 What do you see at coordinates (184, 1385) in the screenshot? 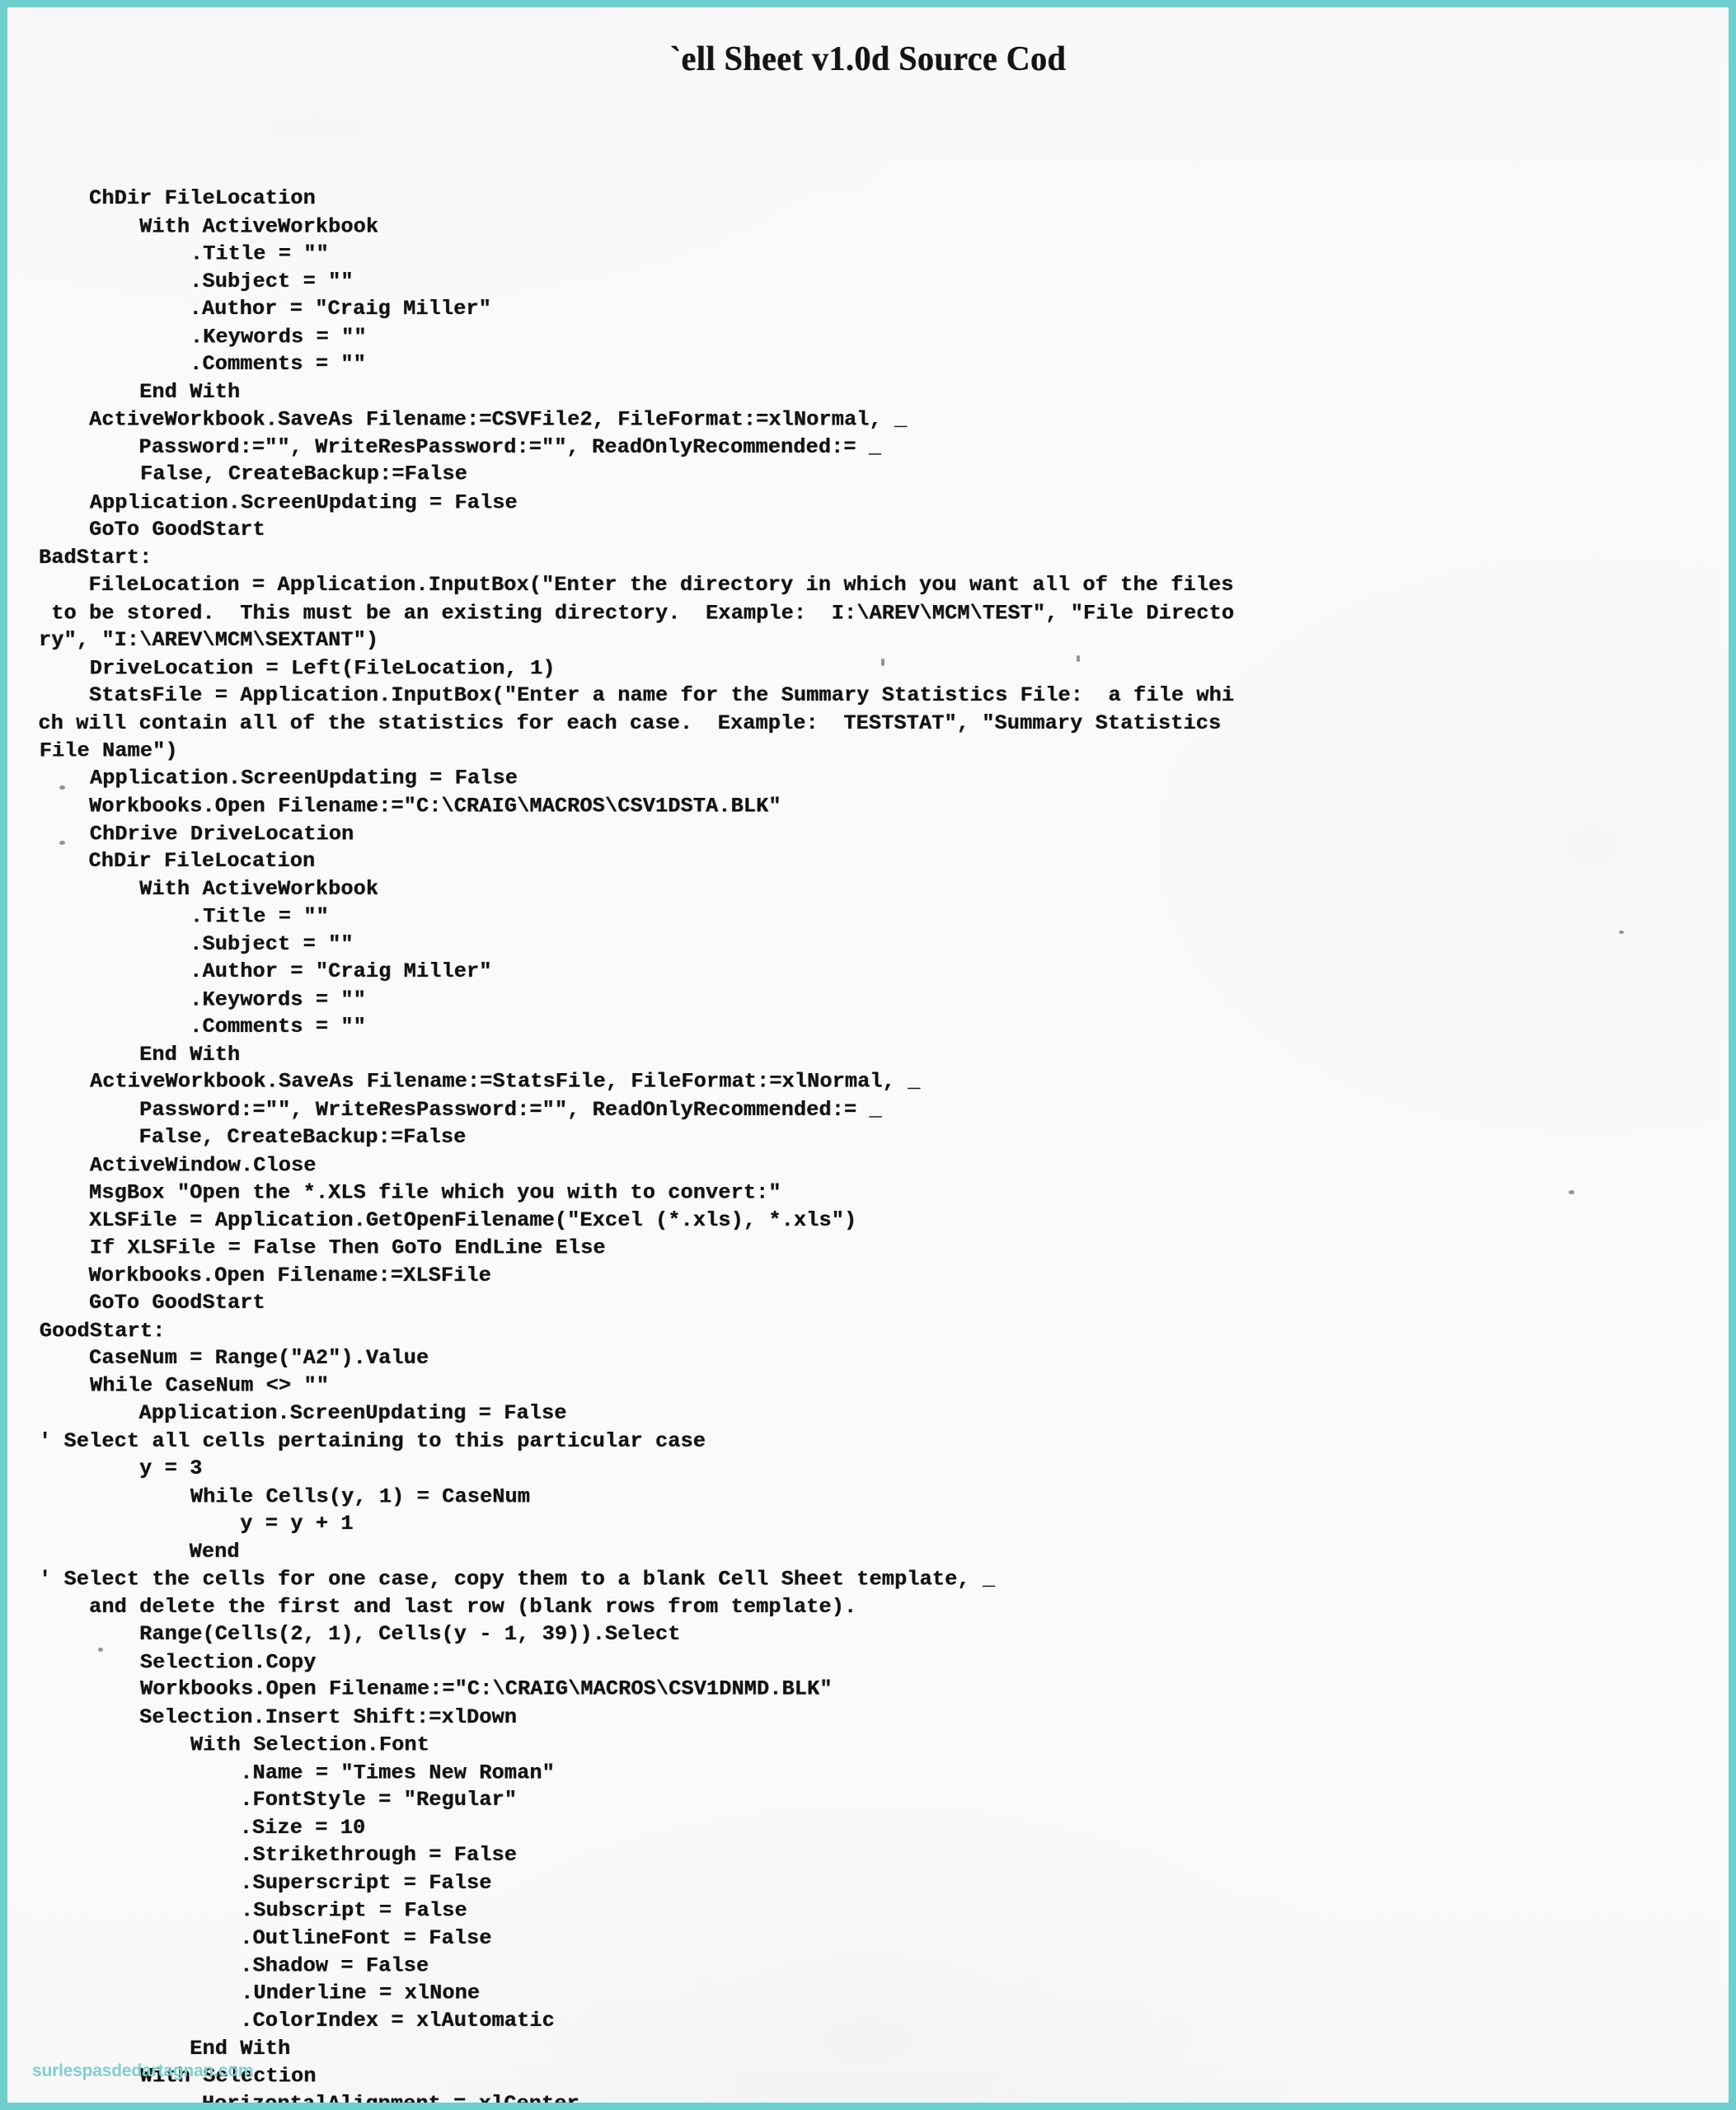
I see `code-line: While CaseNum <> ""` at bounding box center [184, 1385].